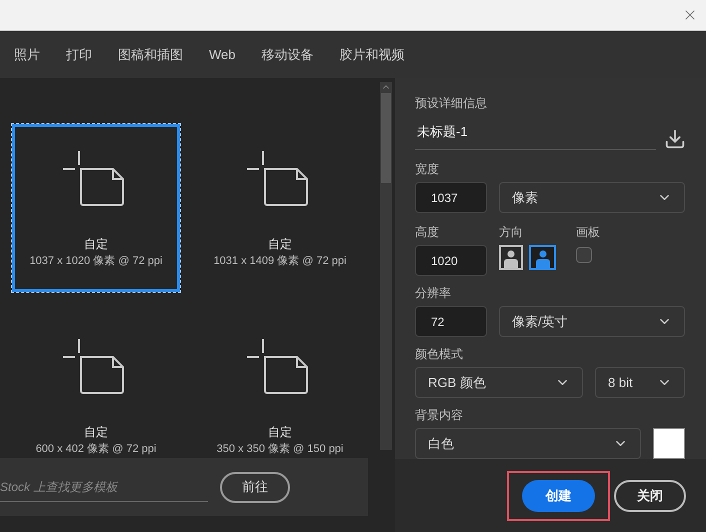  Describe the element at coordinates (96, 261) in the screenshot. I see `preset-size: 1037 x 1020 像素 @ 72 ppi` at that location.